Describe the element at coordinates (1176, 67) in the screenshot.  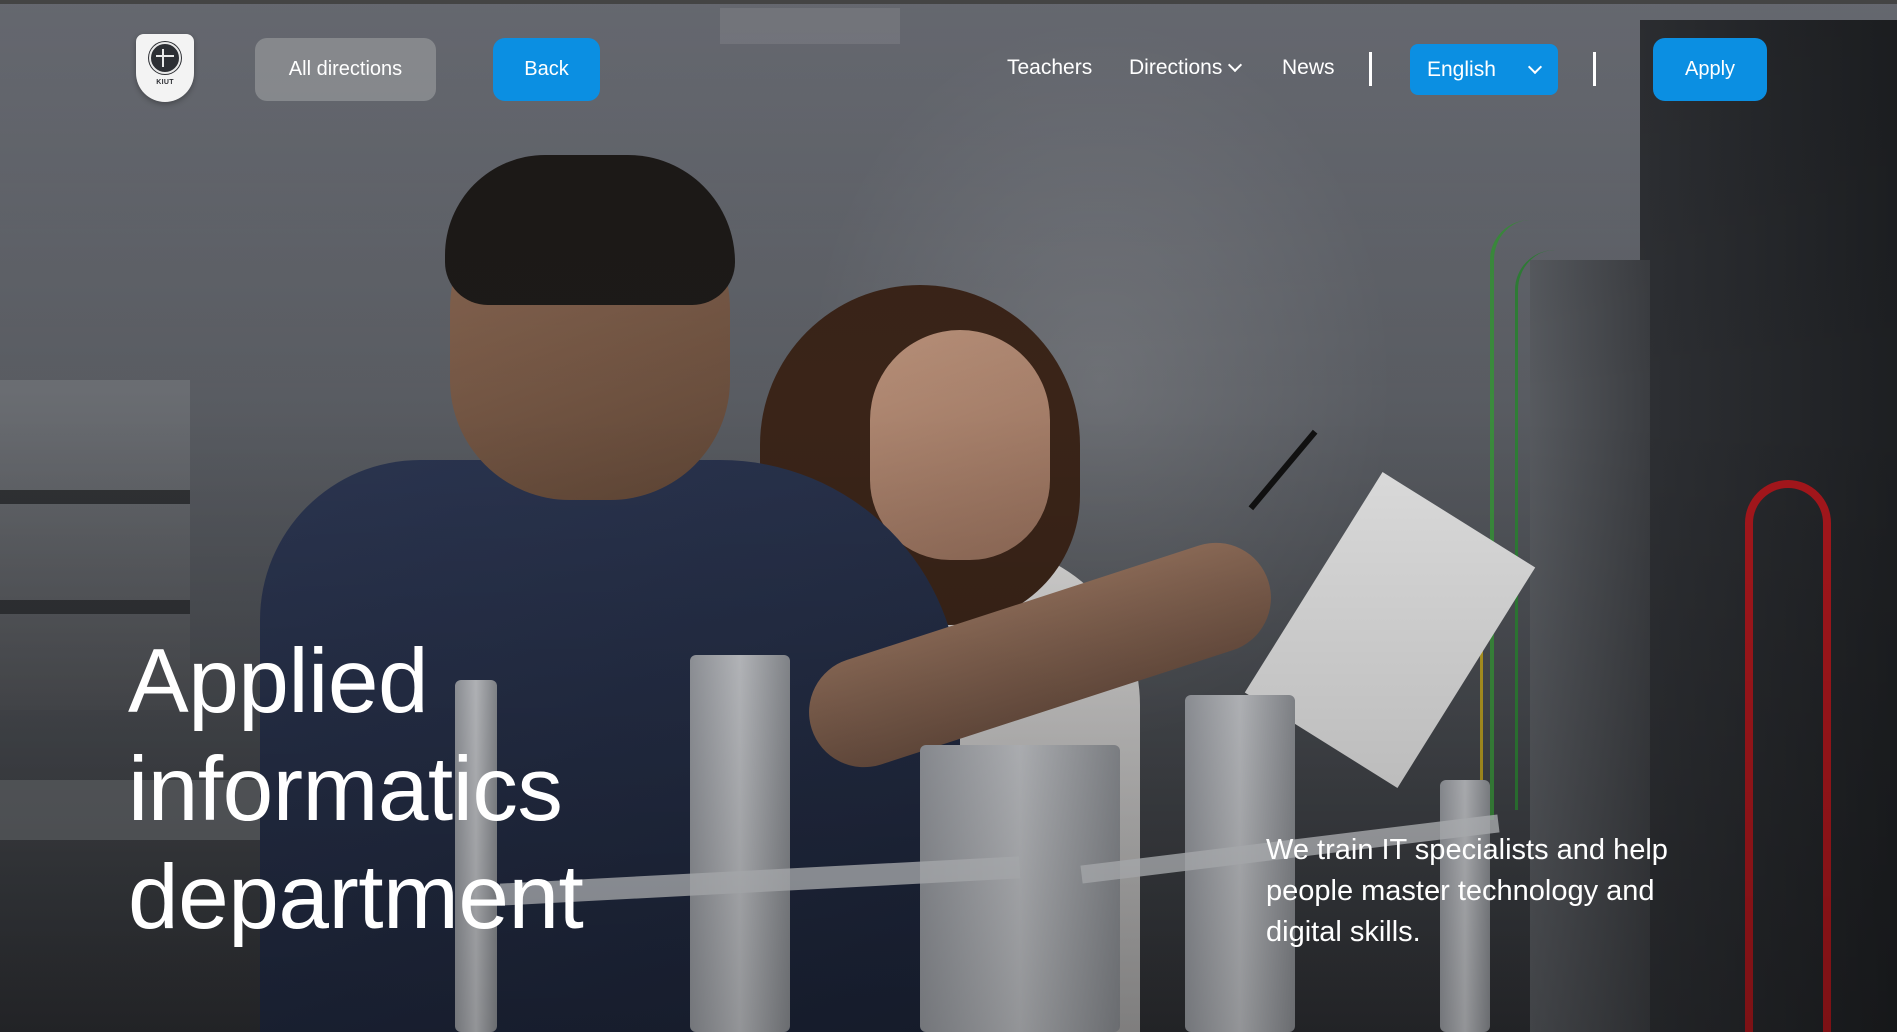
I see `nav-directions-label: Directions` at that location.